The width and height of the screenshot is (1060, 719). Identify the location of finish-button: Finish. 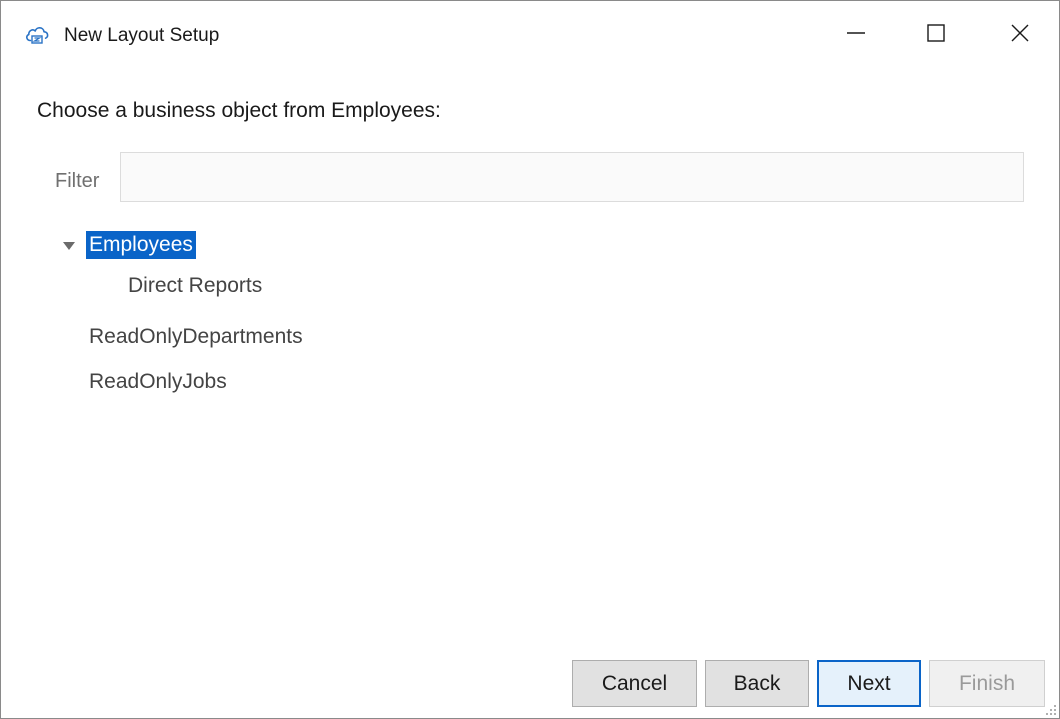
(987, 683).